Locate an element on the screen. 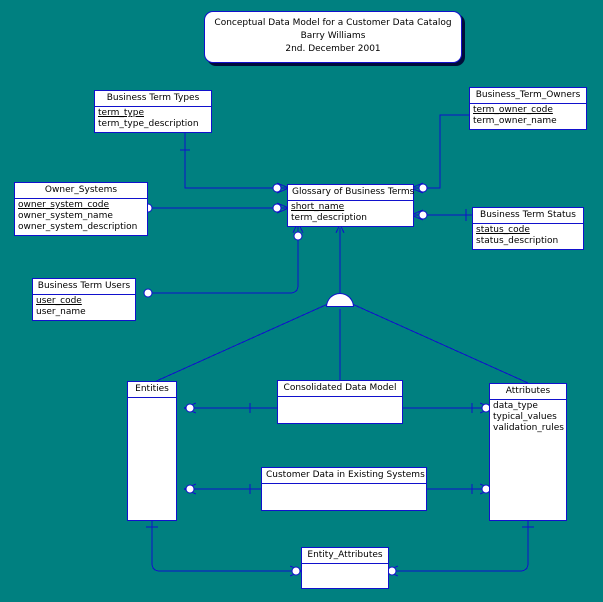 Image resolution: width=603 pixels, height=602 pixels. wire-term-users-to-glossary is located at coordinates (225, 261).